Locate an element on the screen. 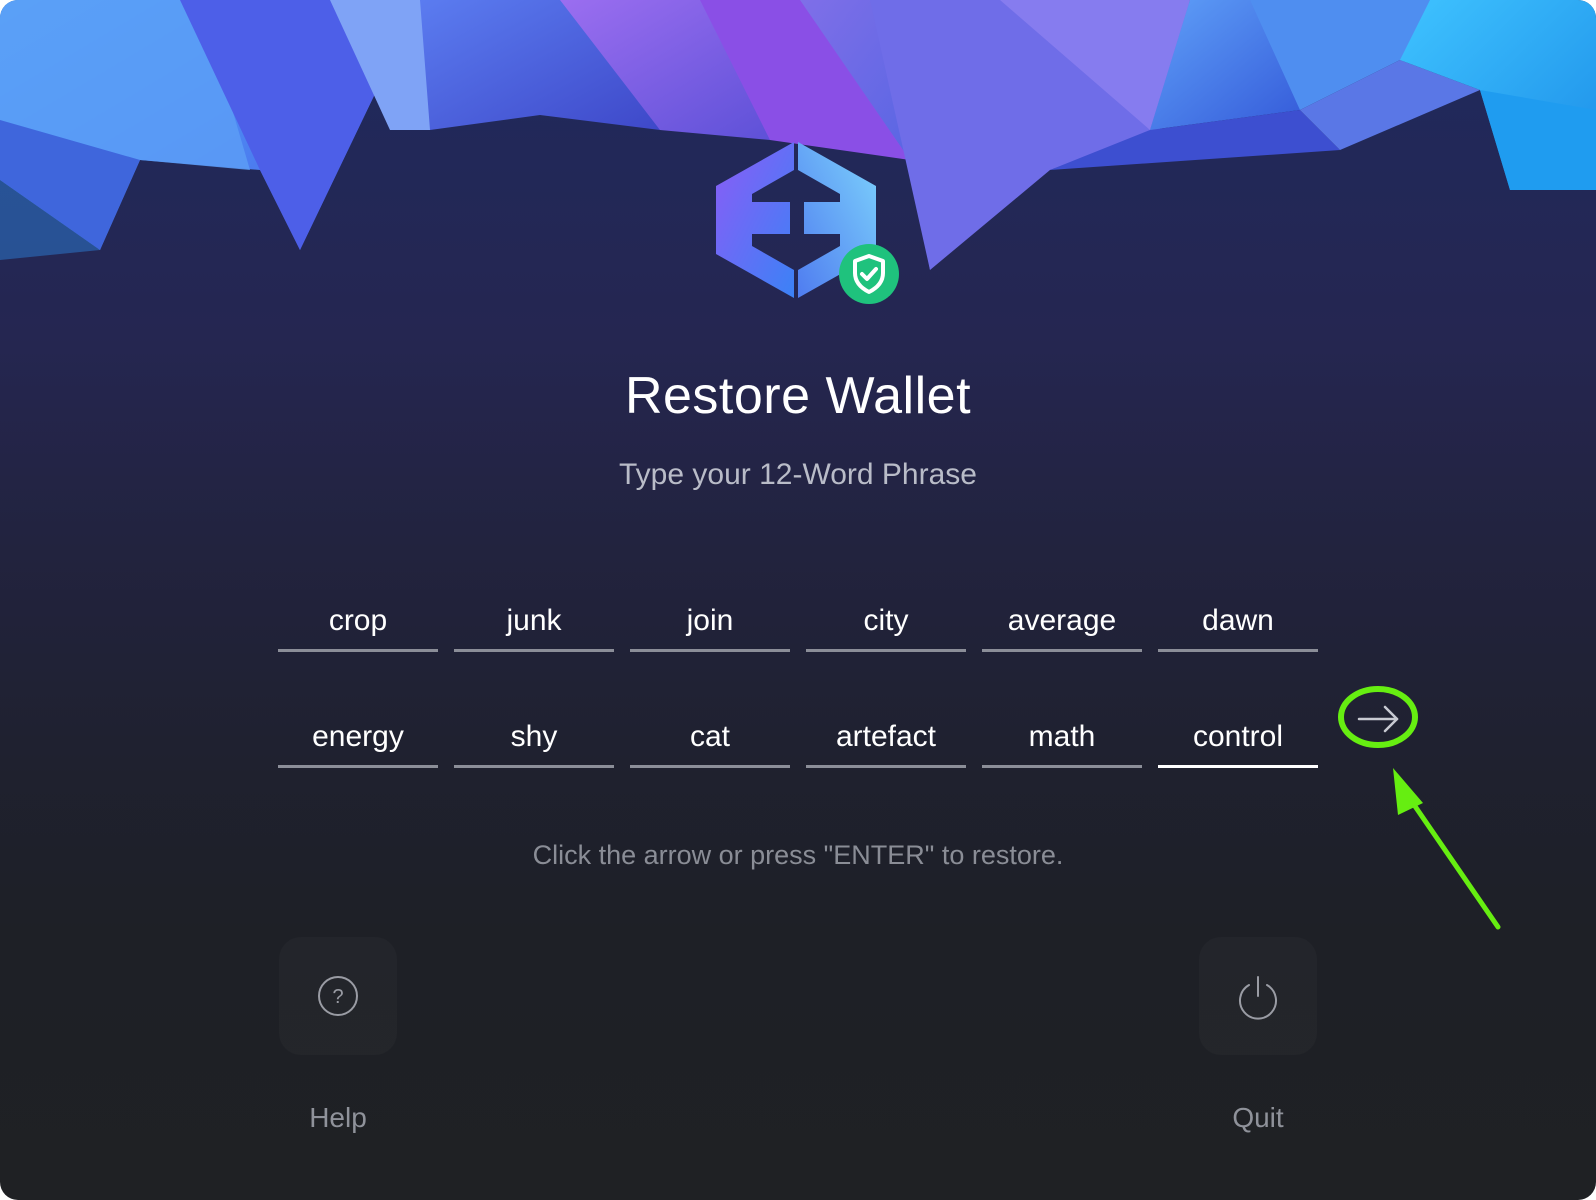 This screenshot has width=1596, height=1200. power-icon is located at coordinates (1258, 998).